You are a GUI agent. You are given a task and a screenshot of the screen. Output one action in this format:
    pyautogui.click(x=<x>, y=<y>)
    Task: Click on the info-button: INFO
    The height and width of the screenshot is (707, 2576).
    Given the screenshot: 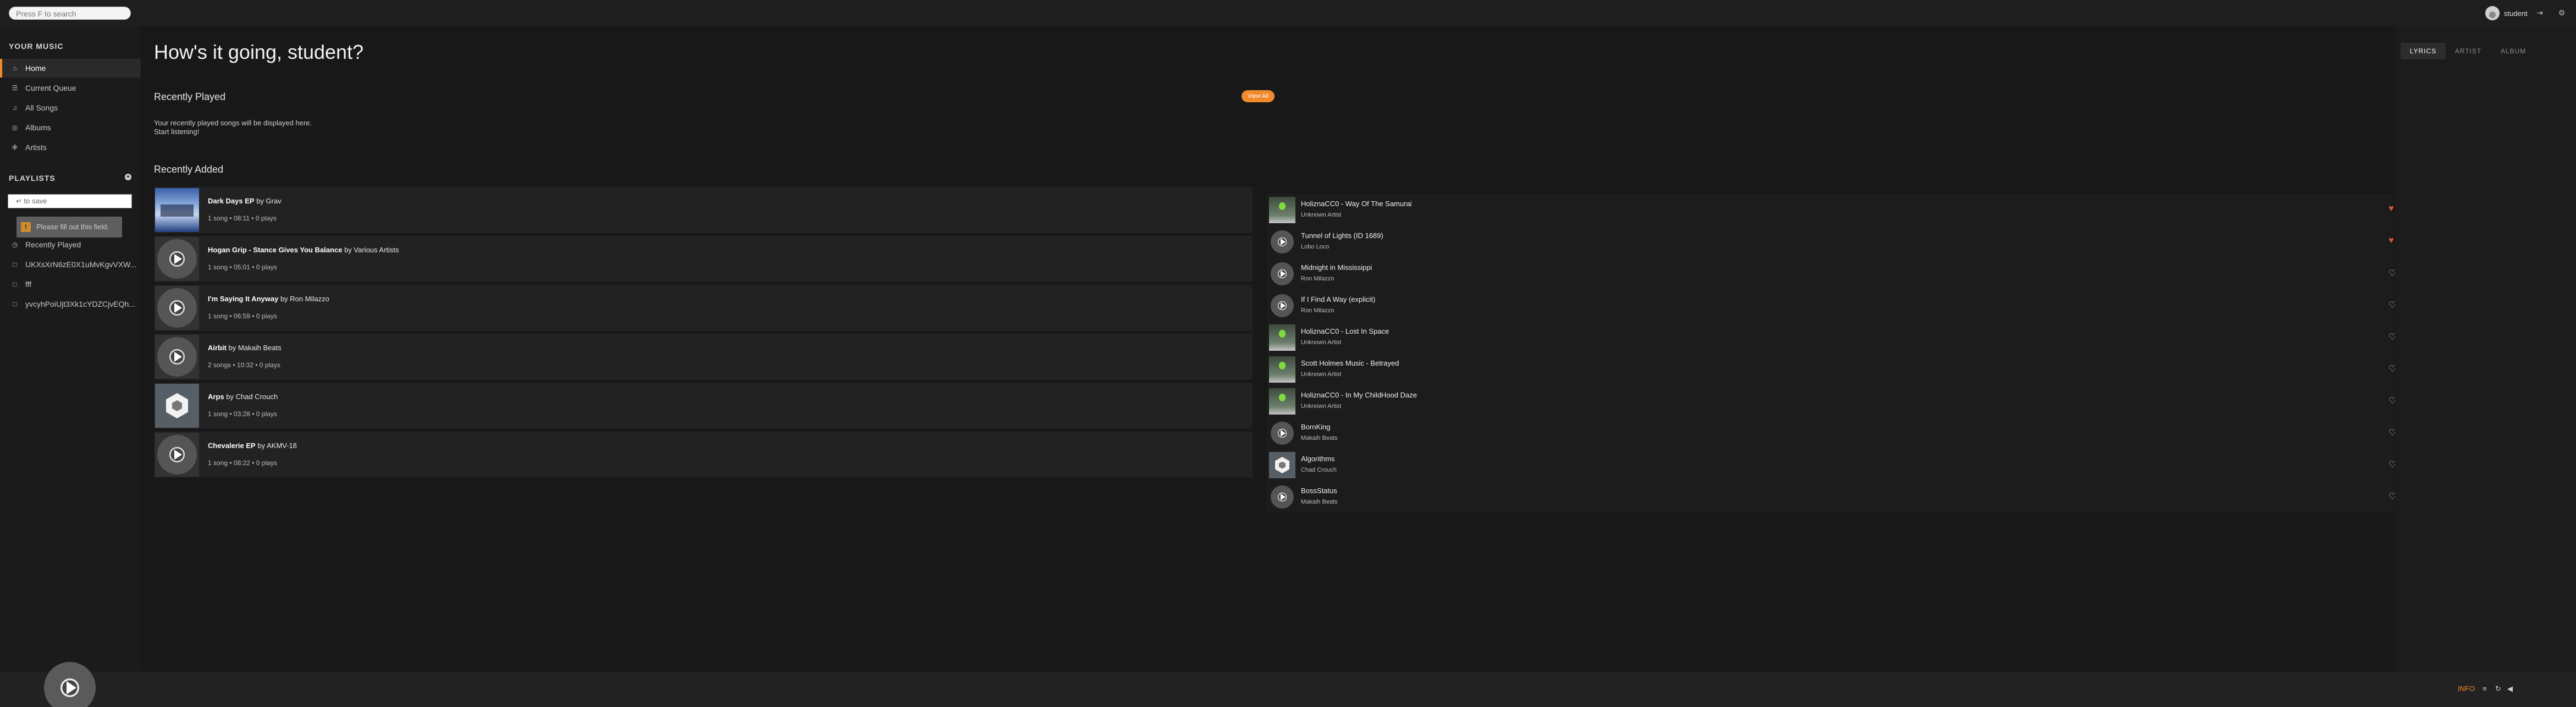 What is the action you would take?
    pyautogui.click(x=2466, y=688)
    